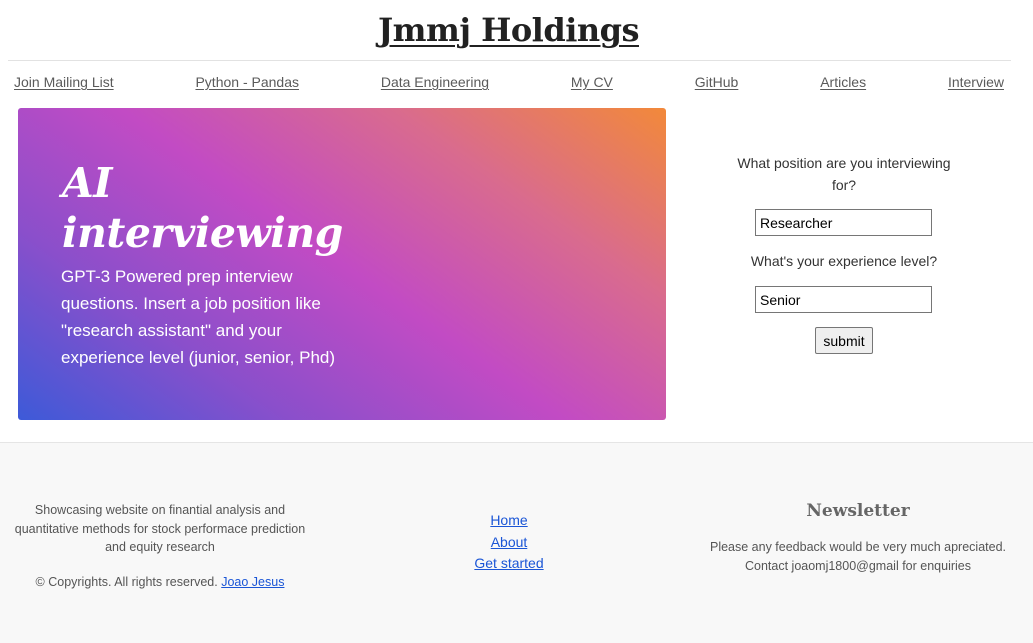 Image resolution: width=1033 pixels, height=643 pixels. I want to click on experience-input, so click(843, 299).